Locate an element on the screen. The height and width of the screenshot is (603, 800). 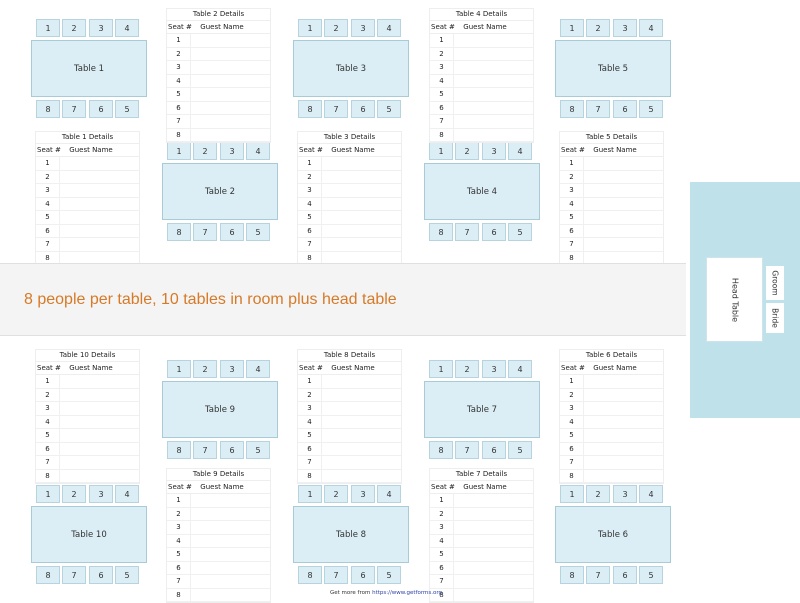
table-rect: Table 9 is located at coordinates (220, 409).